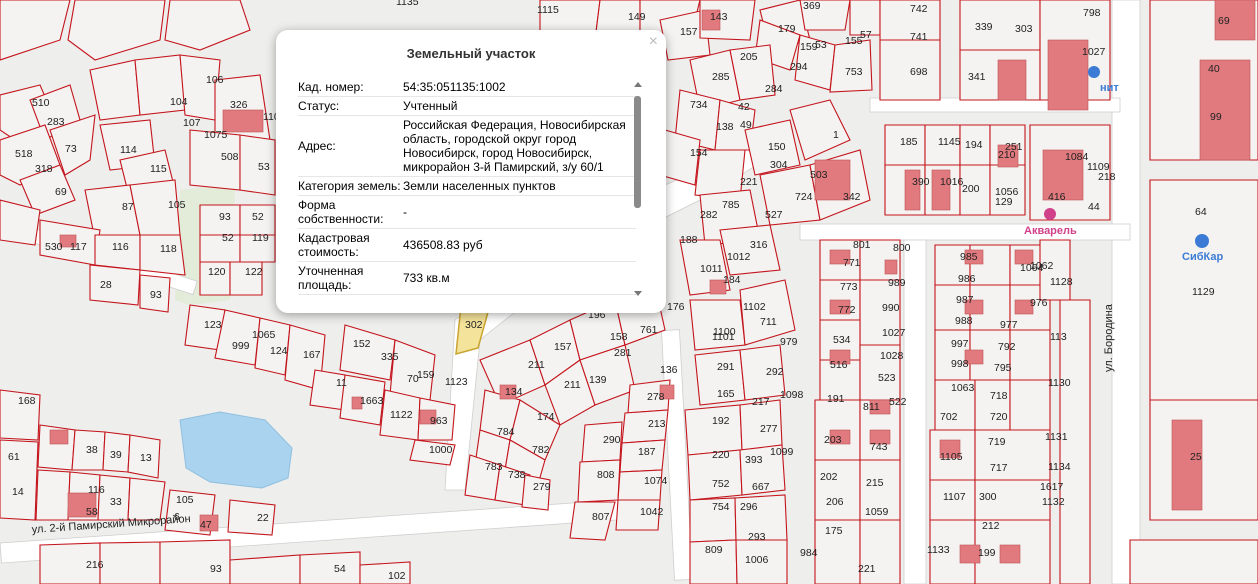 The height and width of the screenshot is (584, 1258). I want to click on popup-scrollbar, so click(638, 189).